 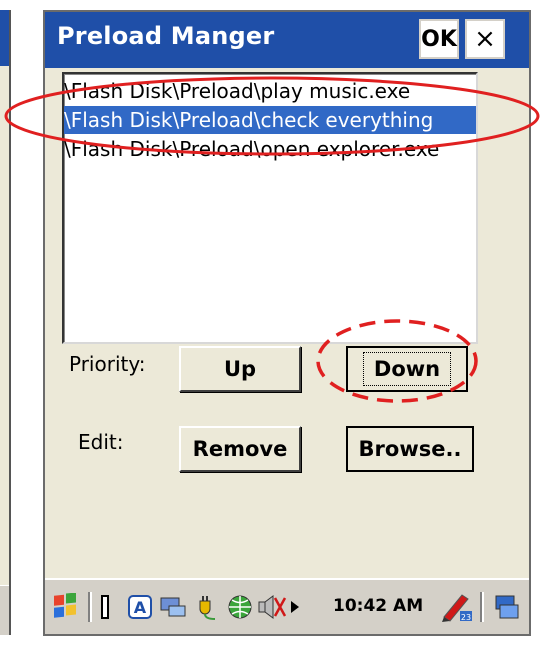 I want to click on remove-button: Remove, so click(x=240, y=449).